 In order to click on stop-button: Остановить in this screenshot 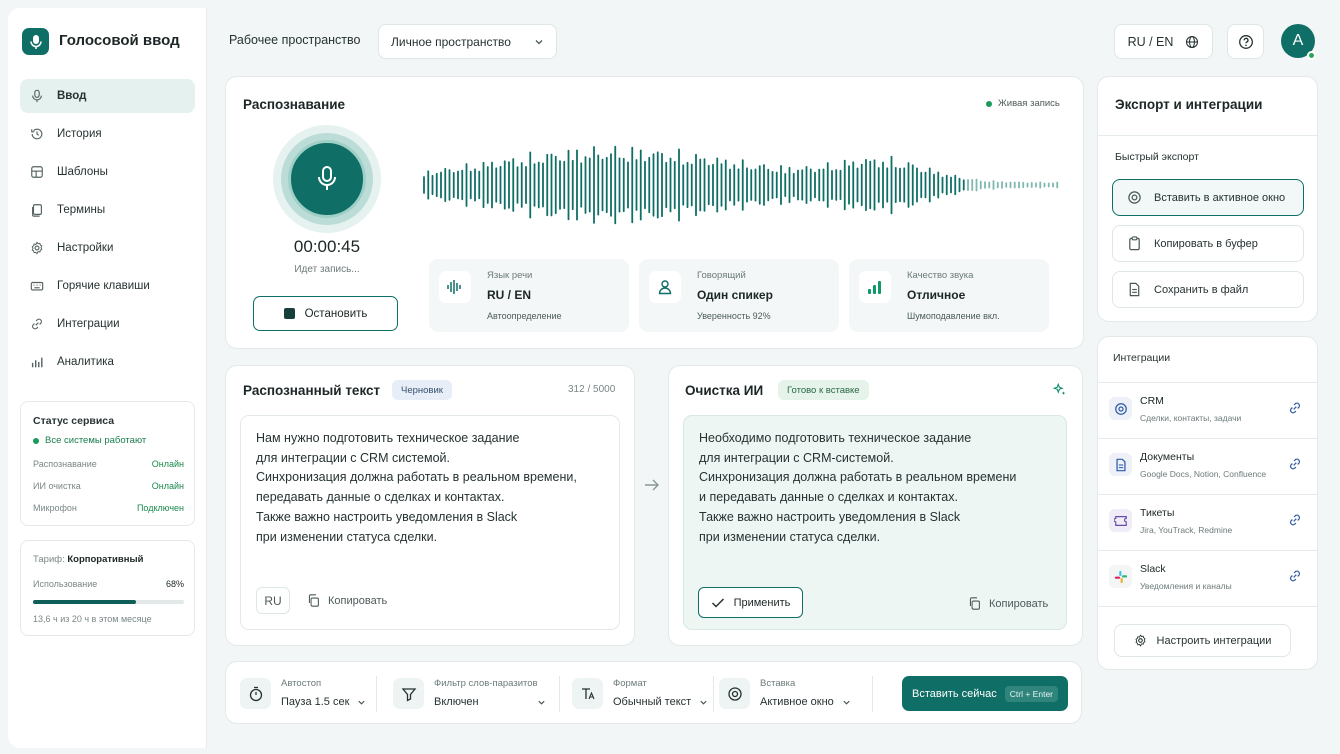, I will do `click(325, 313)`.